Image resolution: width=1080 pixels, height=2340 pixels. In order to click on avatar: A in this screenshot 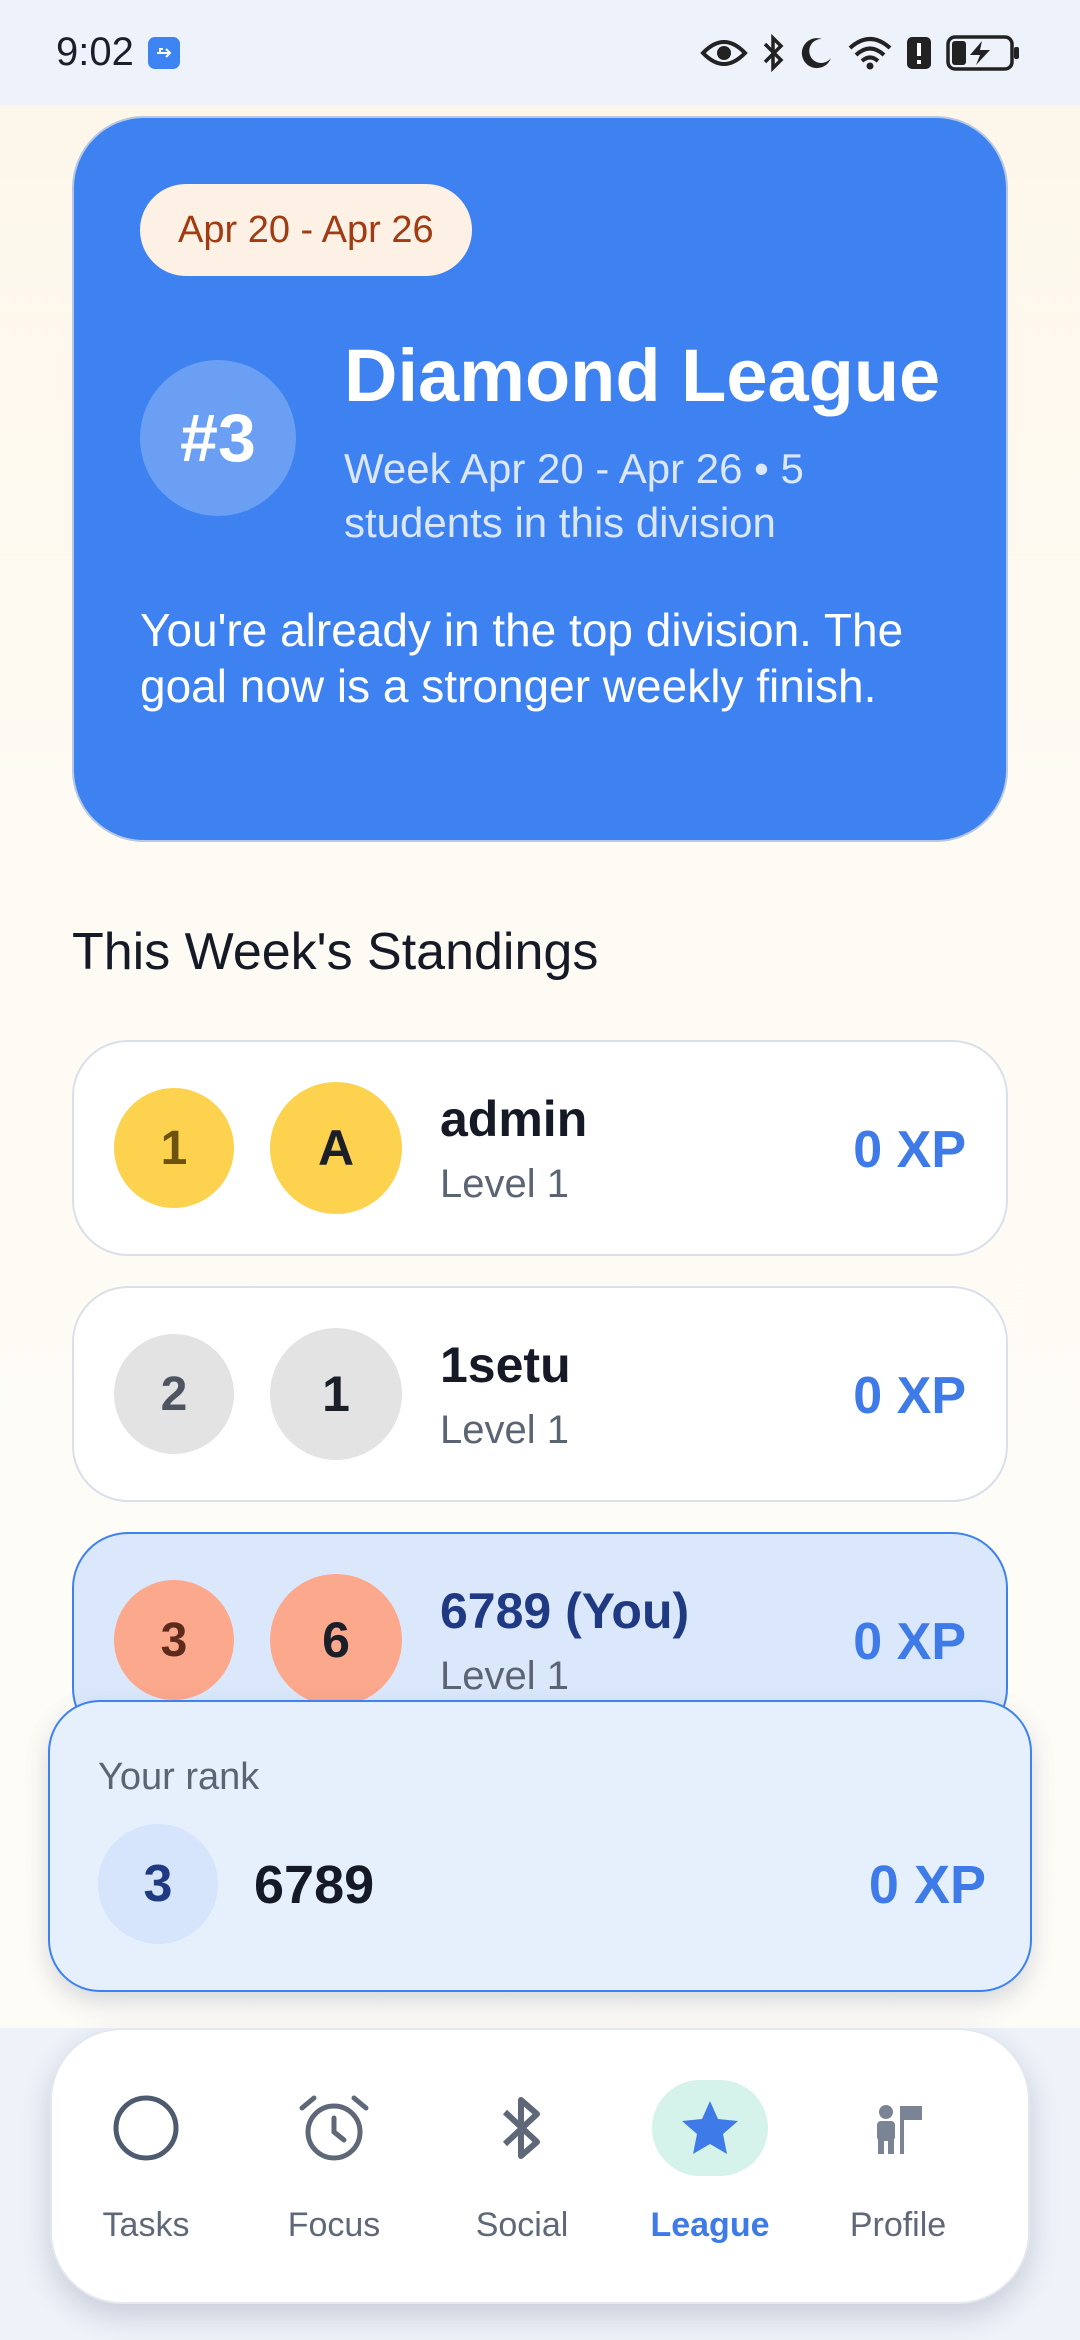, I will do `click(336, 1148)`.